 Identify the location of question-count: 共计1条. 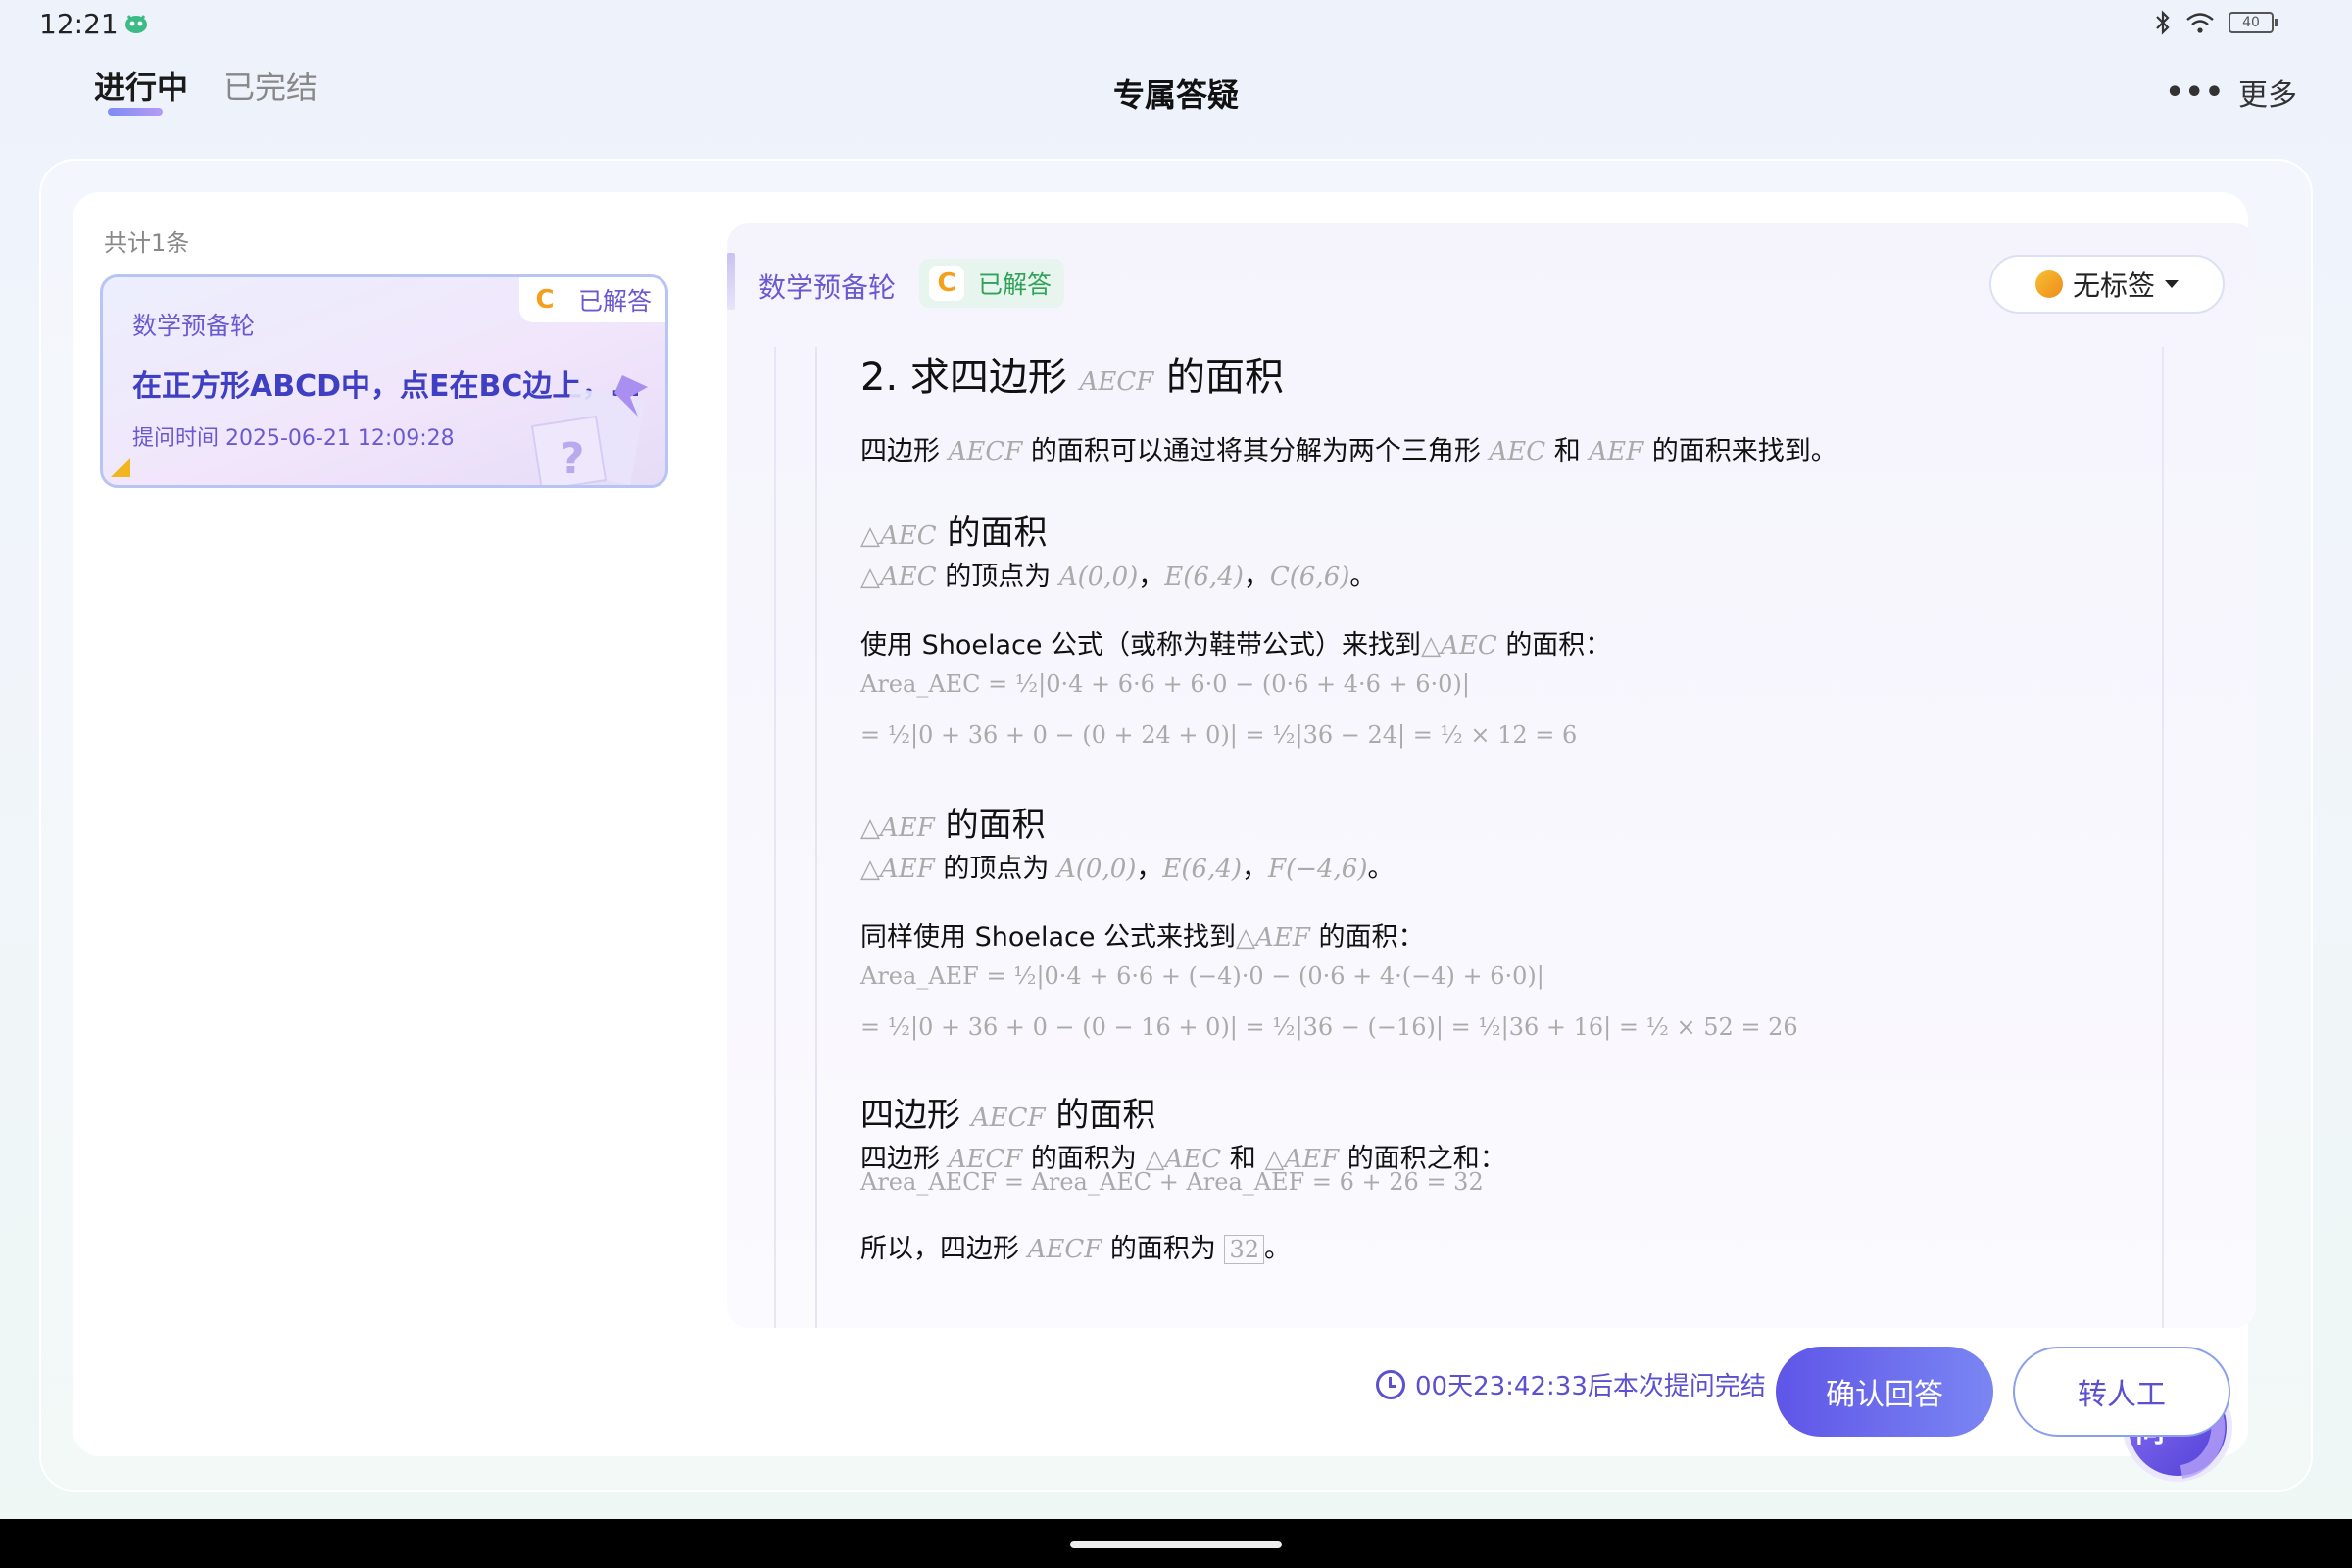
(147, 243).